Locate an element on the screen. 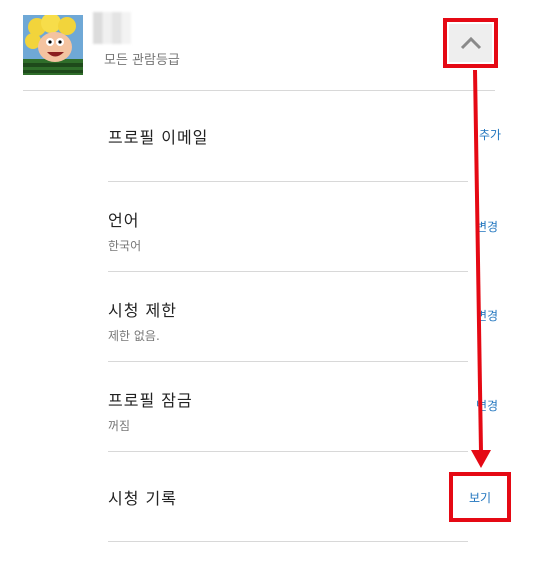 The image size is (544, 561). profile-avatar is located at coordinates (53, 45).